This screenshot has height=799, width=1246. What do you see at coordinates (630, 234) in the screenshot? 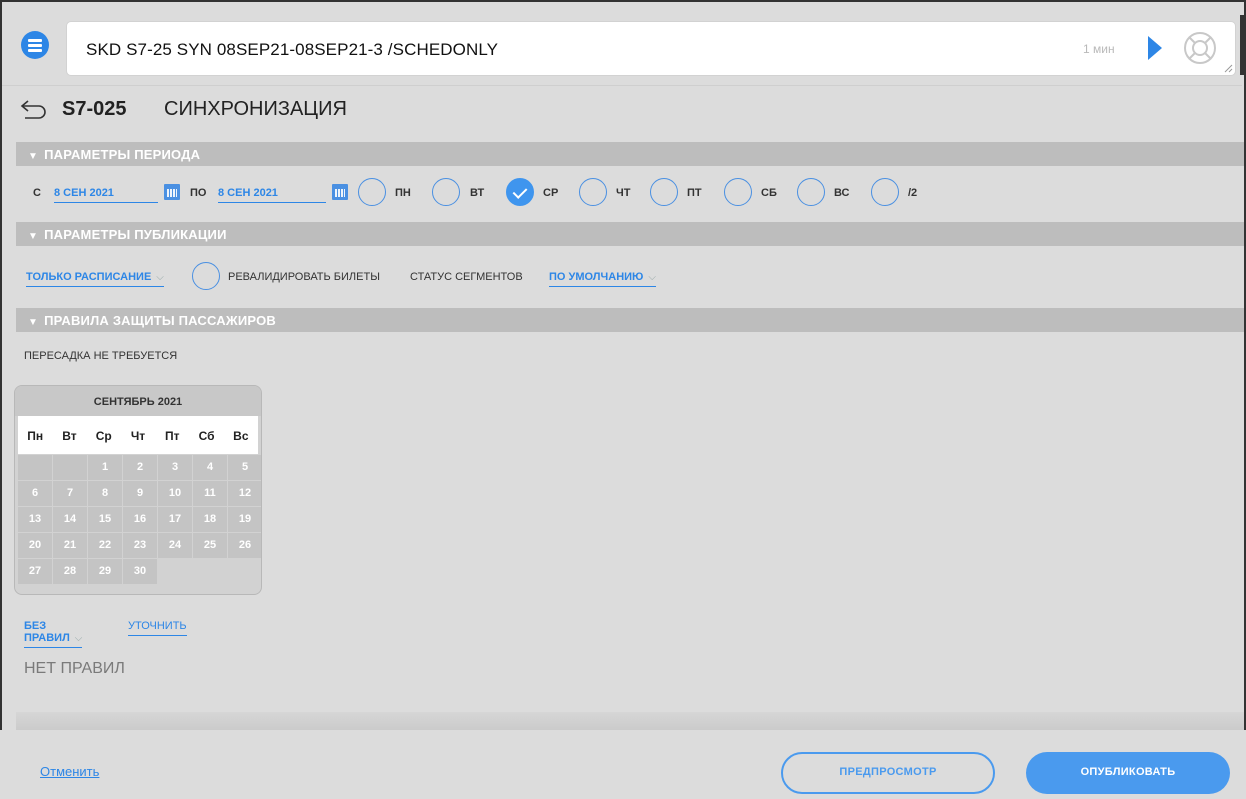
I see `section-publication-header: ▼ ПАРАМЕТРЫ ПУБЛИКАЦИИ` at bounding box center [630, 234].